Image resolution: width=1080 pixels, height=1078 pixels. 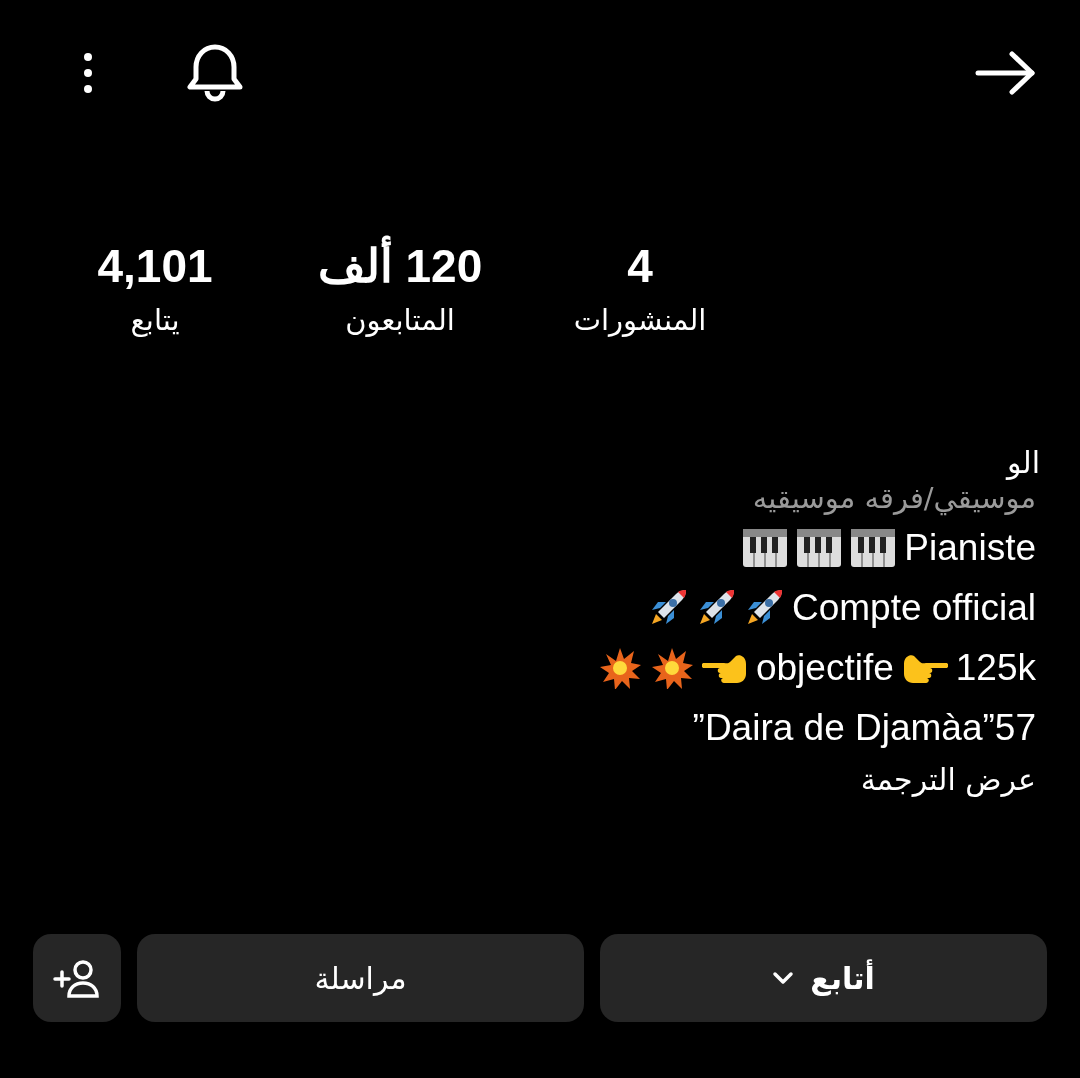 What do you see at coordinates (360, 978) in the screenshot?
I see `message-button: مراسلة` at bounding box center [360, 978].